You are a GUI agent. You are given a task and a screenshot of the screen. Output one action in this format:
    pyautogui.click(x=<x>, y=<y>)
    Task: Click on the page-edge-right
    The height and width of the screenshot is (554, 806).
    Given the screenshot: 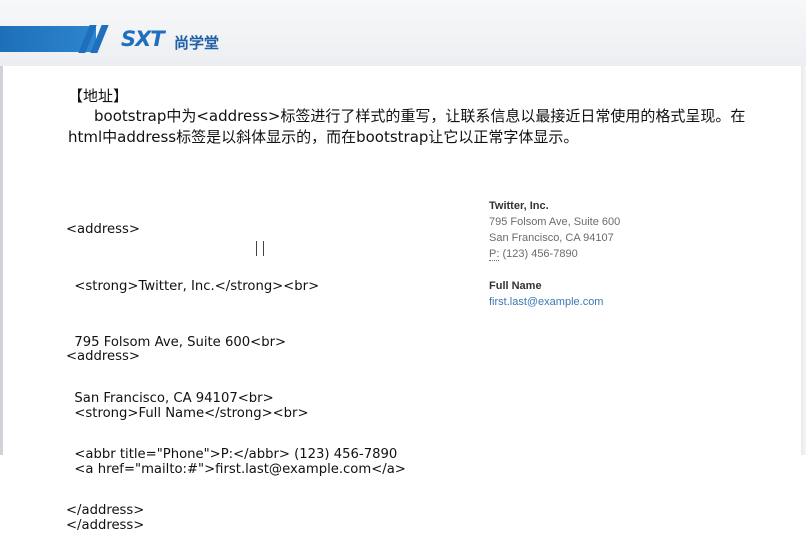 What is the action you would take?
    pyautogui.click(x=803, y=227)
    